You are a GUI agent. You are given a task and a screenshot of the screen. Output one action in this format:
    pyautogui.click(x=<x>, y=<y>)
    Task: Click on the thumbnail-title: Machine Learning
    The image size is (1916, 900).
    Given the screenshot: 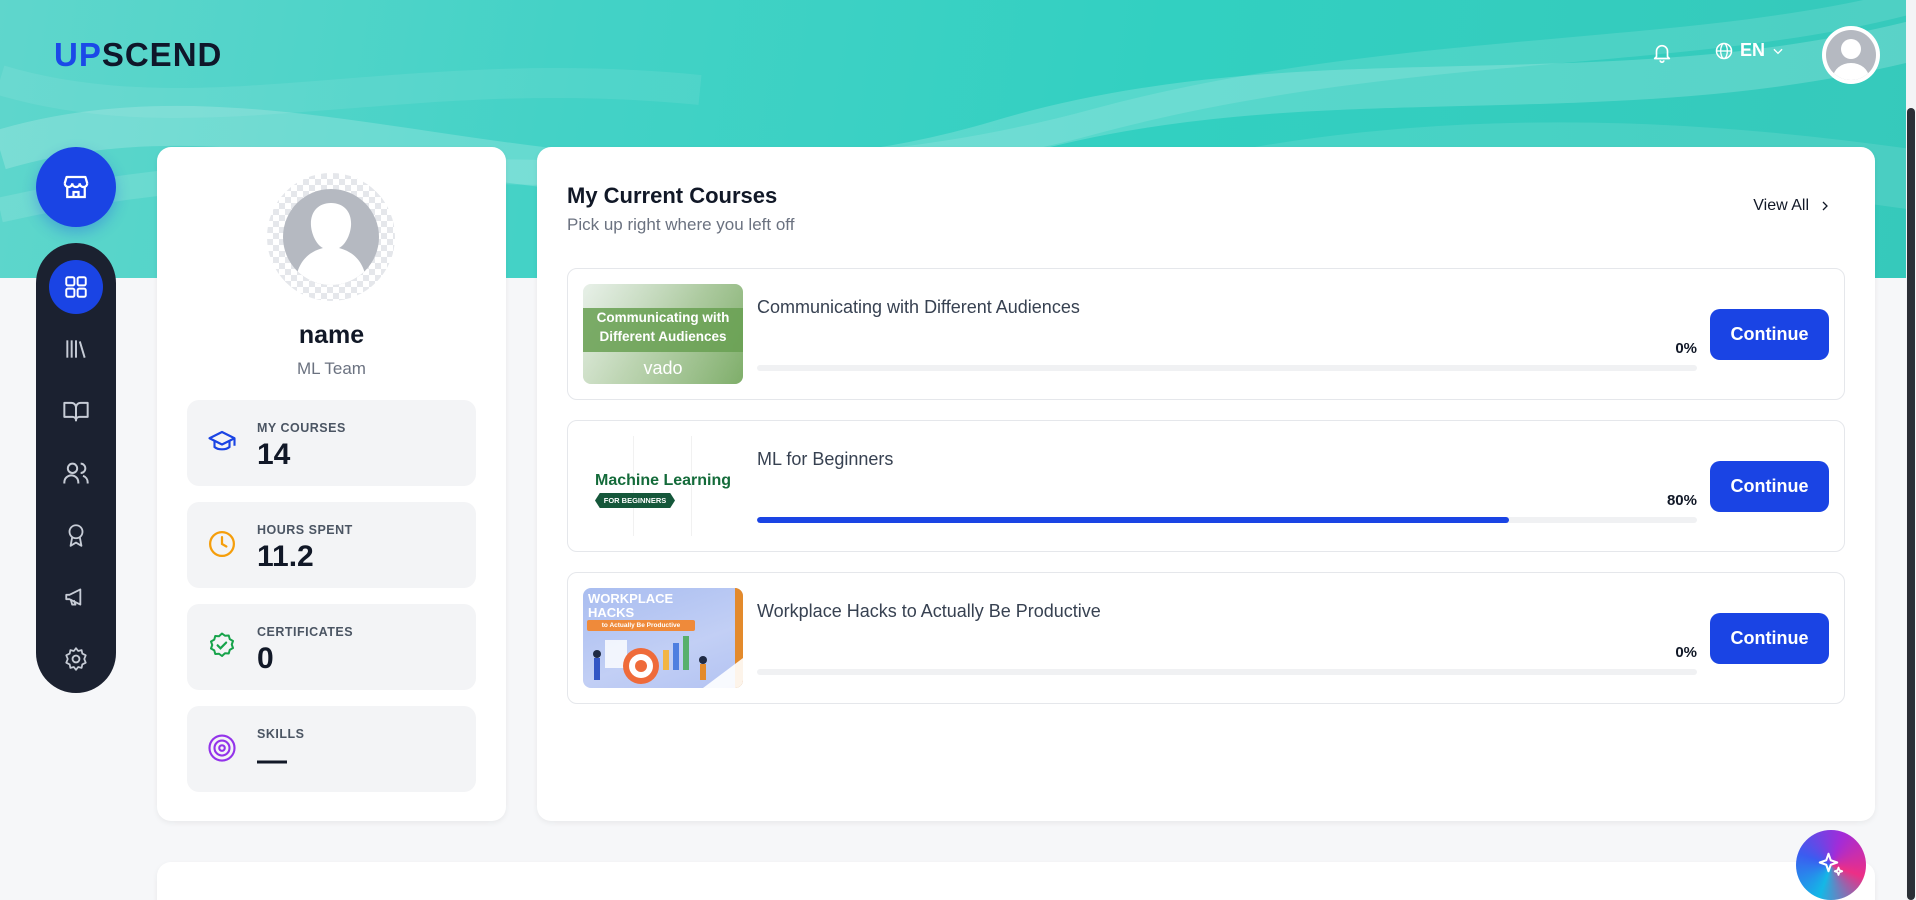 What is the action you would take?
    pyautogui.click(x=663, y=480)
    